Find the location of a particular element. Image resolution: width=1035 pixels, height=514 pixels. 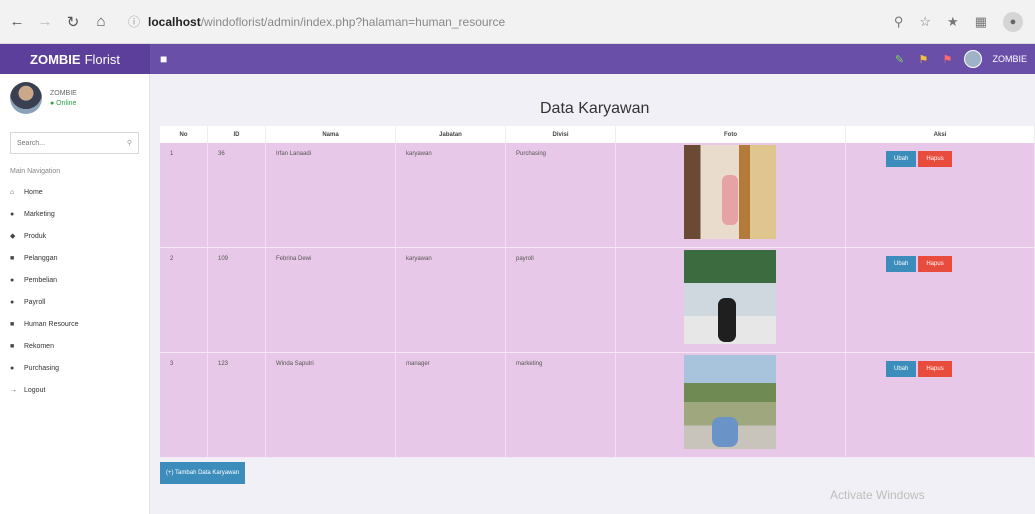

sidebar-item-logout: → Logout is located at coordinates (74, 390).